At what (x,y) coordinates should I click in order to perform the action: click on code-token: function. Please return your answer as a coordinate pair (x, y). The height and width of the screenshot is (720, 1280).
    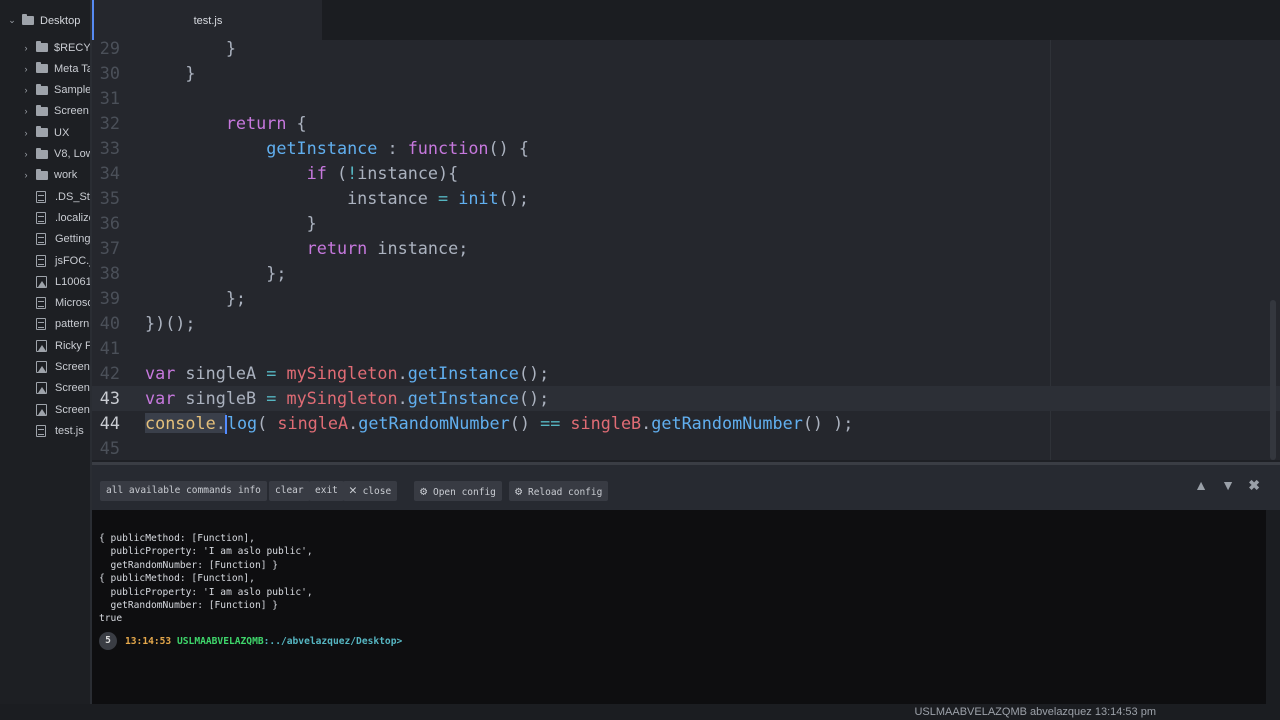
    Looking at the image, I should click on (448, 148).